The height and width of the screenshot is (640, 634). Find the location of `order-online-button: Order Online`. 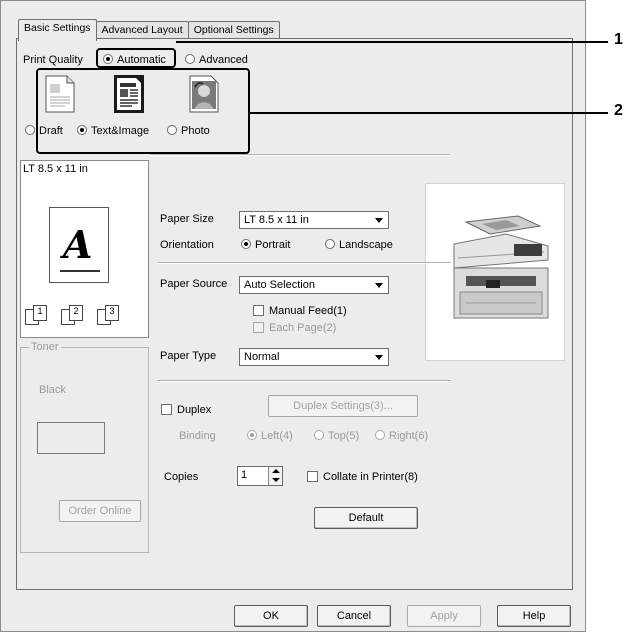

order-online-button: Order Online is located at coordinates (100, 511).